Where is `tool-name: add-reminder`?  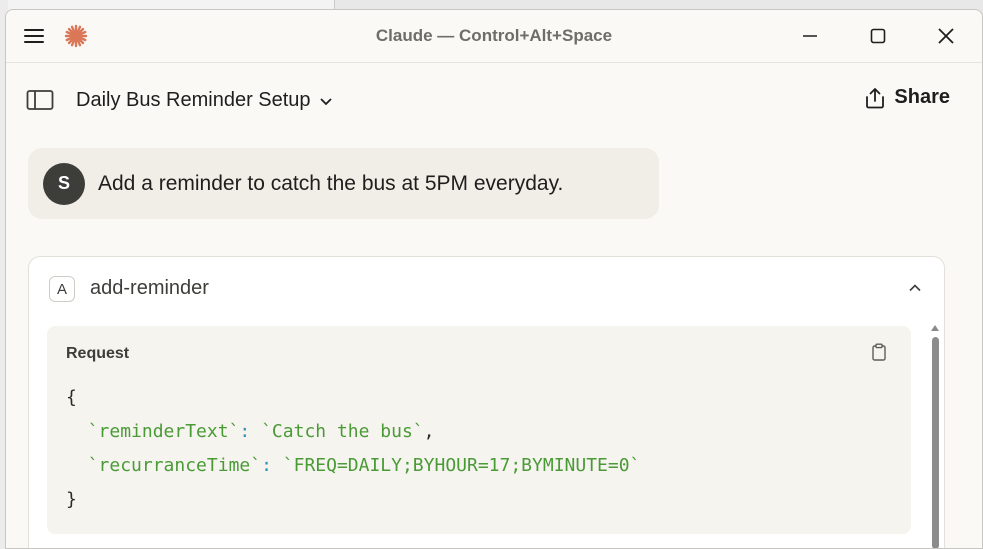 tool-name: add-reminder is located at coordinates (149, 288).